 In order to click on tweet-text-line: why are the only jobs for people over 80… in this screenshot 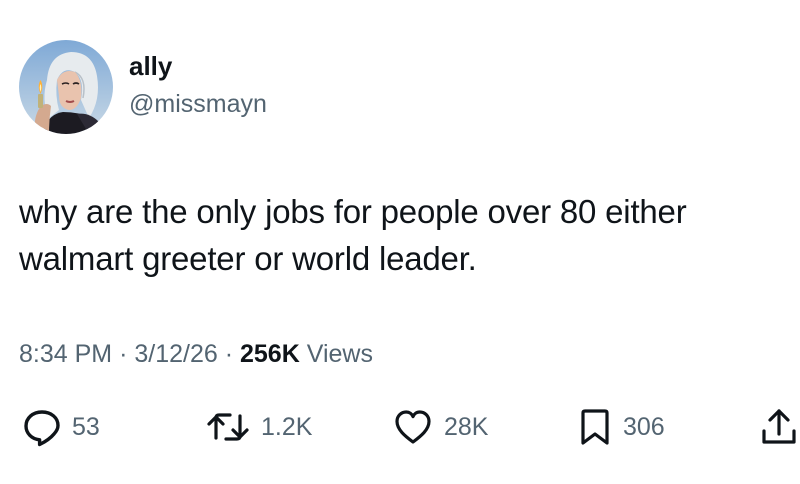, I will do `click(353, 211)`.